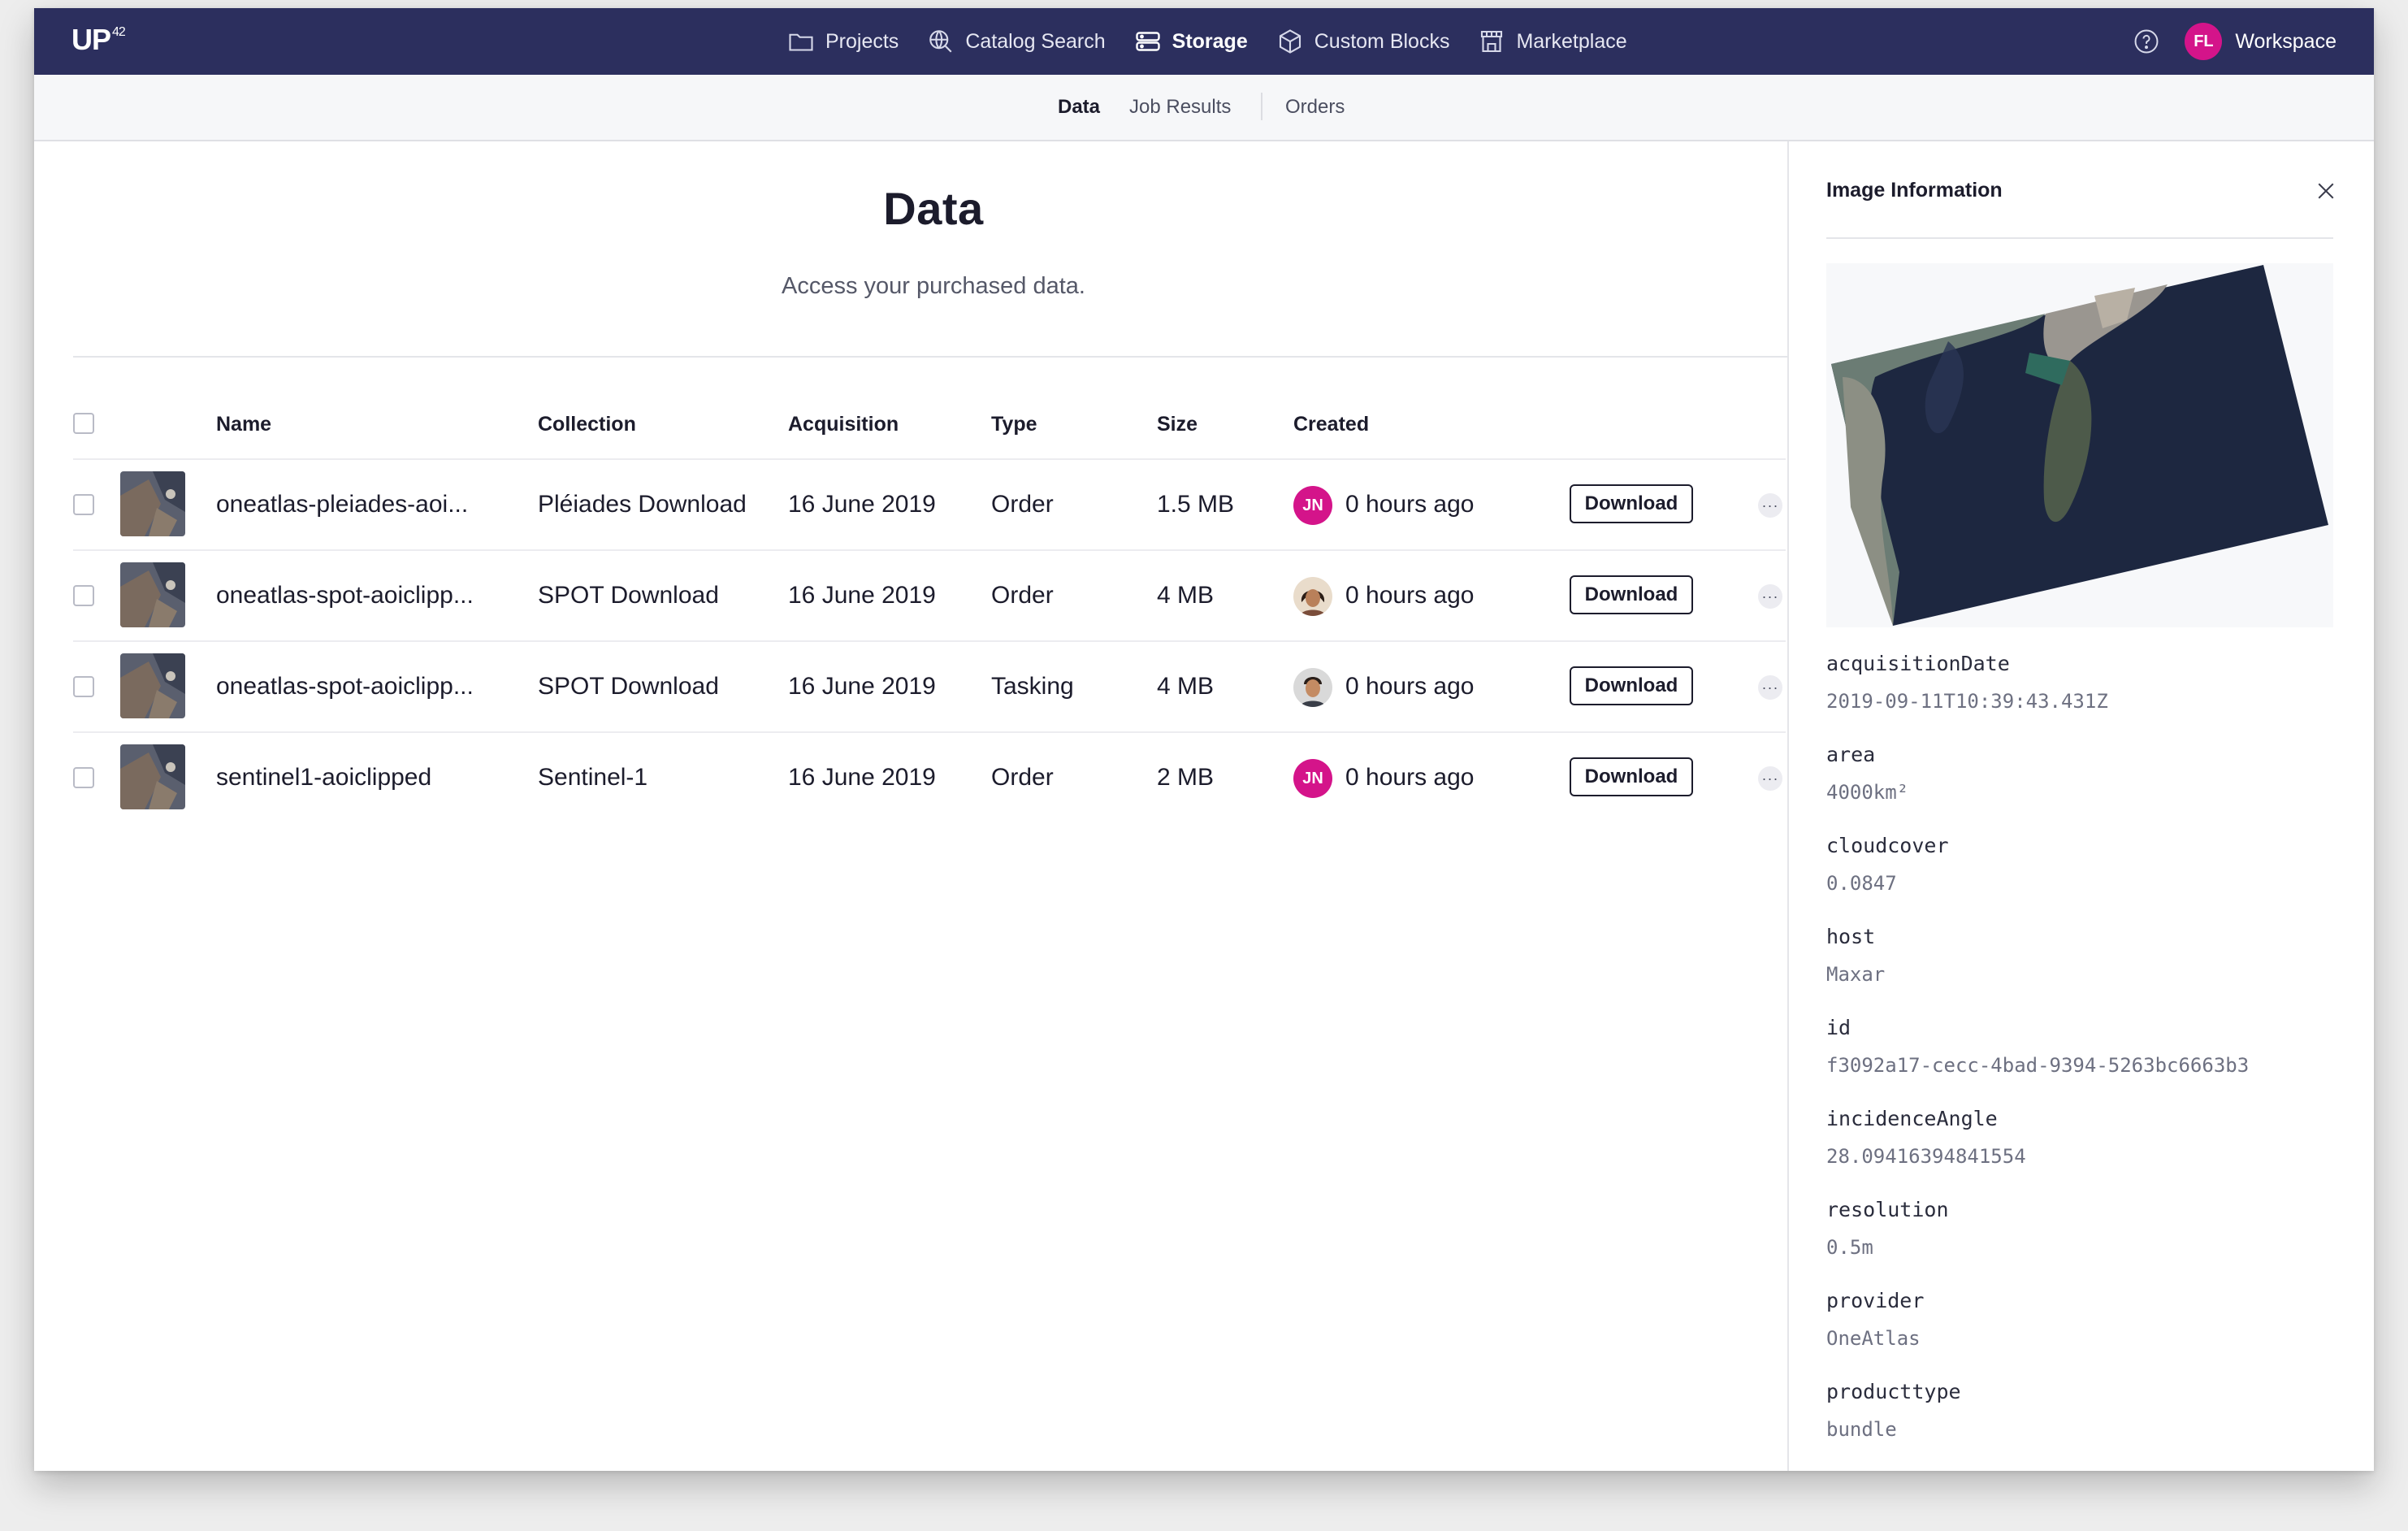  I want to click on property-key: cloudcover, so click(1887, 845).